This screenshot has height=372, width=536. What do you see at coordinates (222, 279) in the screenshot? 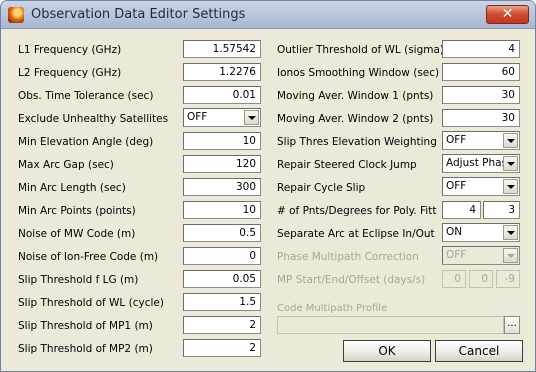
I see `slip-flg-field: 0.05` at bounding box center [222, 279].